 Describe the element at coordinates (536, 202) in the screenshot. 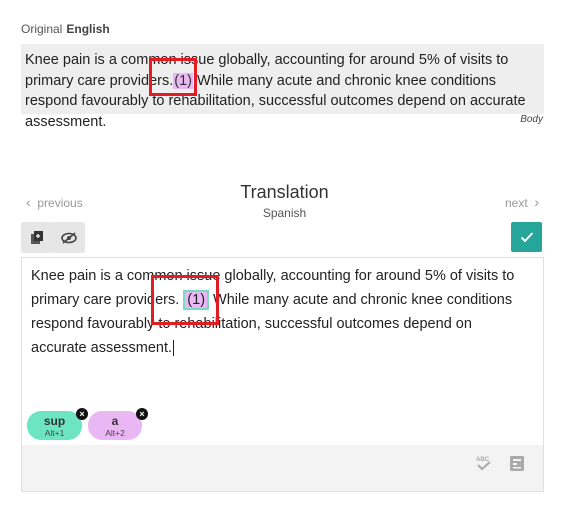

I see `chevron-right-icon: ›` at that location.